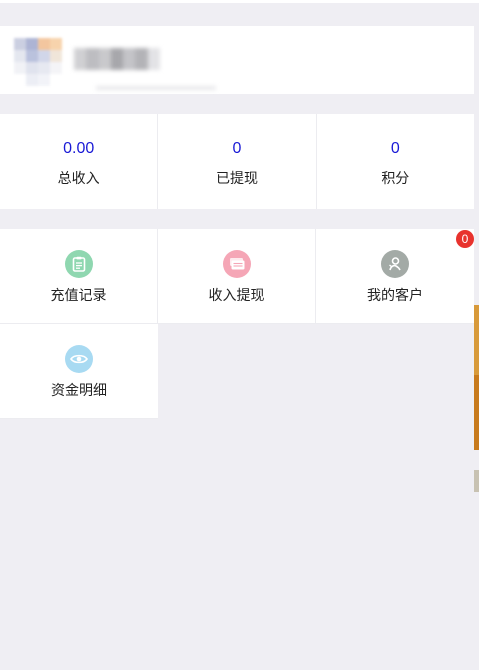 The height and width of the screenshot is (670, 479). What do you see at coordinates (79, 390) in the screenshot?
I see `menu-item-label: 资金明细` at bounding box center [79, 390].